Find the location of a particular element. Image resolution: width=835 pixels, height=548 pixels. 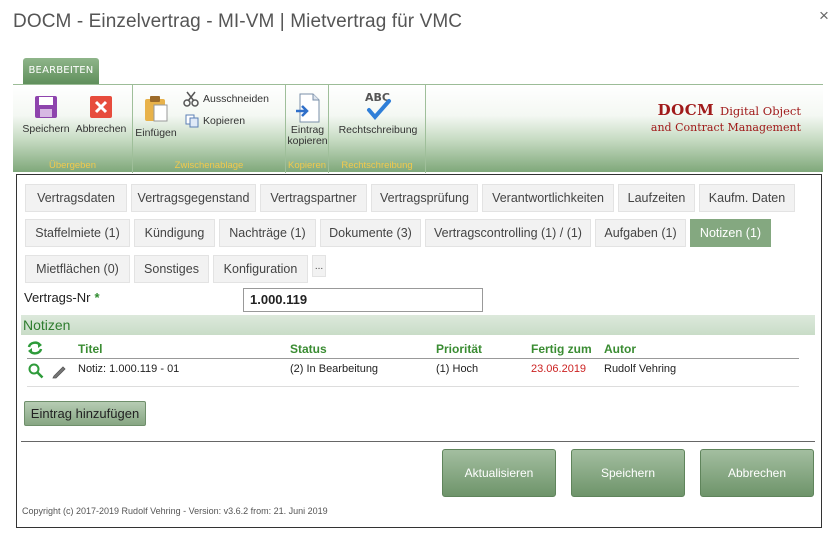

vertrags-nr-label-text: Vertrags-Nr is located at coordinates (57, 297).